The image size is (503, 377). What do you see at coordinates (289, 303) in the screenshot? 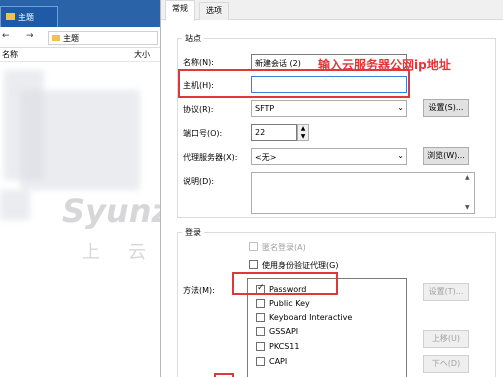
I see `auth-method-label: Public Key` at bounding box center [289, 303].